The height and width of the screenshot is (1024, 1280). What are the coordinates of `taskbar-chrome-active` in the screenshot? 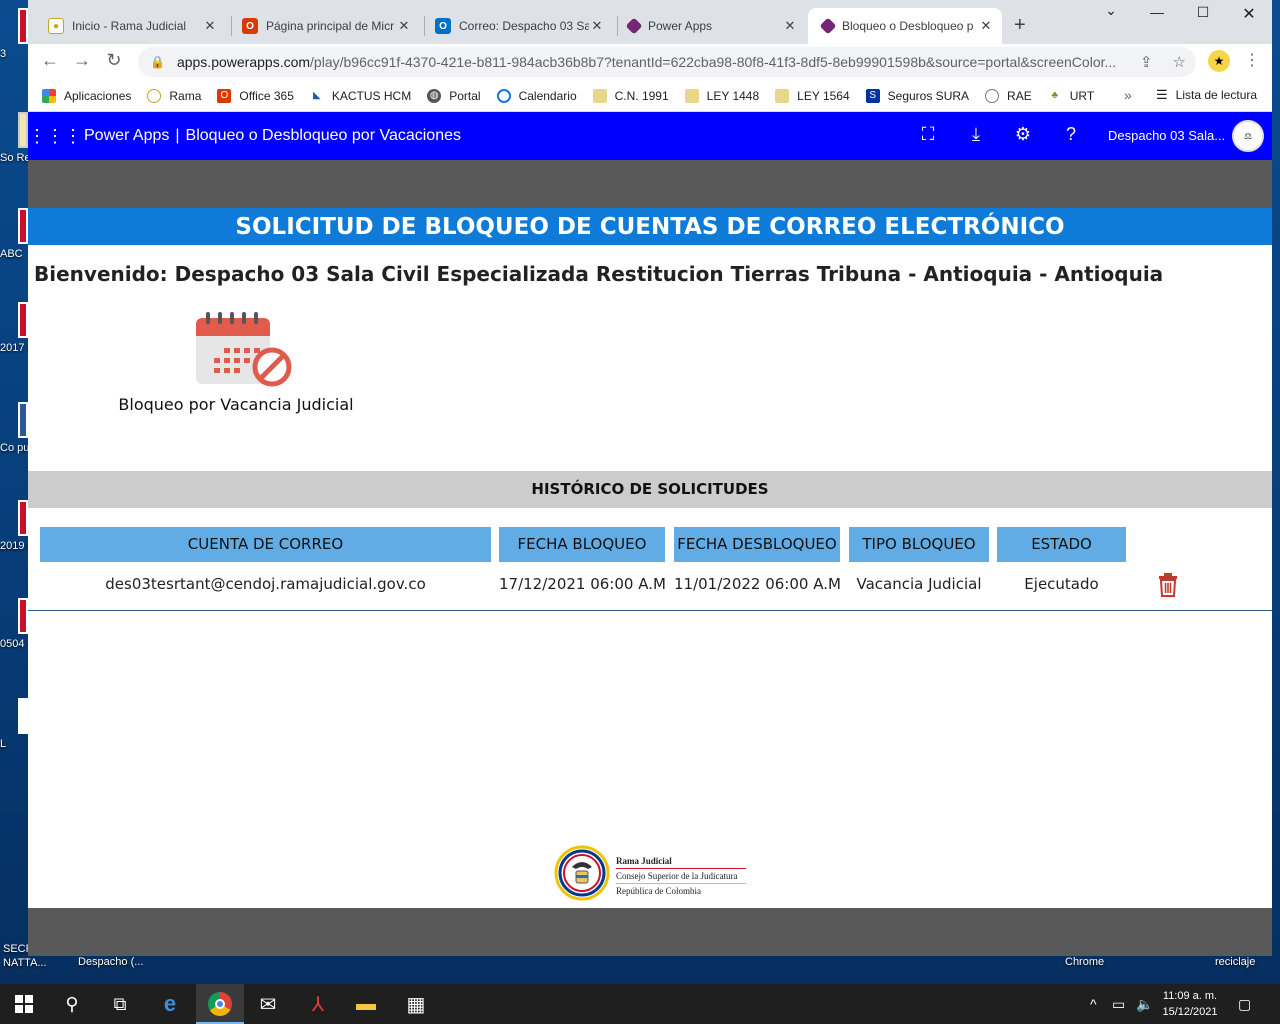 It's located at (220, 1004).